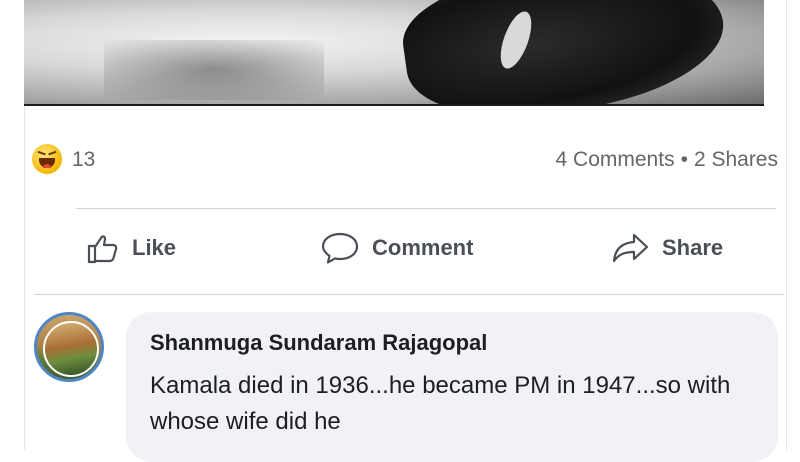 Image resolution: width=800 pixels, height=462 pixels. I want to click on shares-count-link: 2 Shares, so click(736, 160).